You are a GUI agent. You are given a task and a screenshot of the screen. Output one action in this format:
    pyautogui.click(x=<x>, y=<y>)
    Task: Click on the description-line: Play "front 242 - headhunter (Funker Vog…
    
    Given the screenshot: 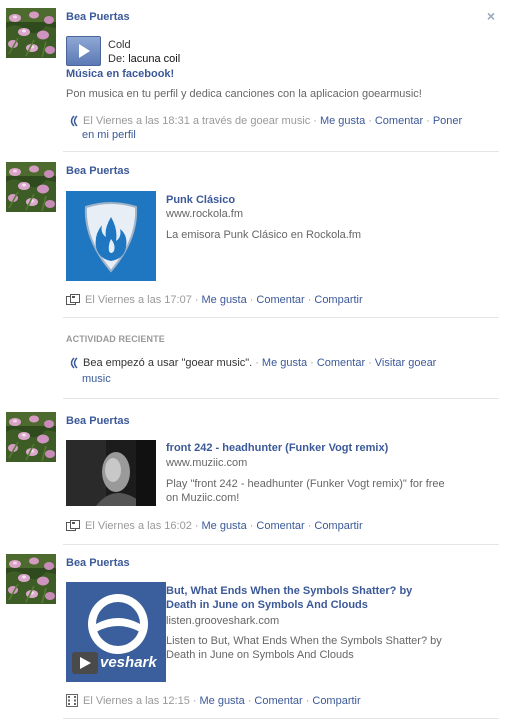 What is the action you would take?
    pyautogui.click(x=305, y=484)
    